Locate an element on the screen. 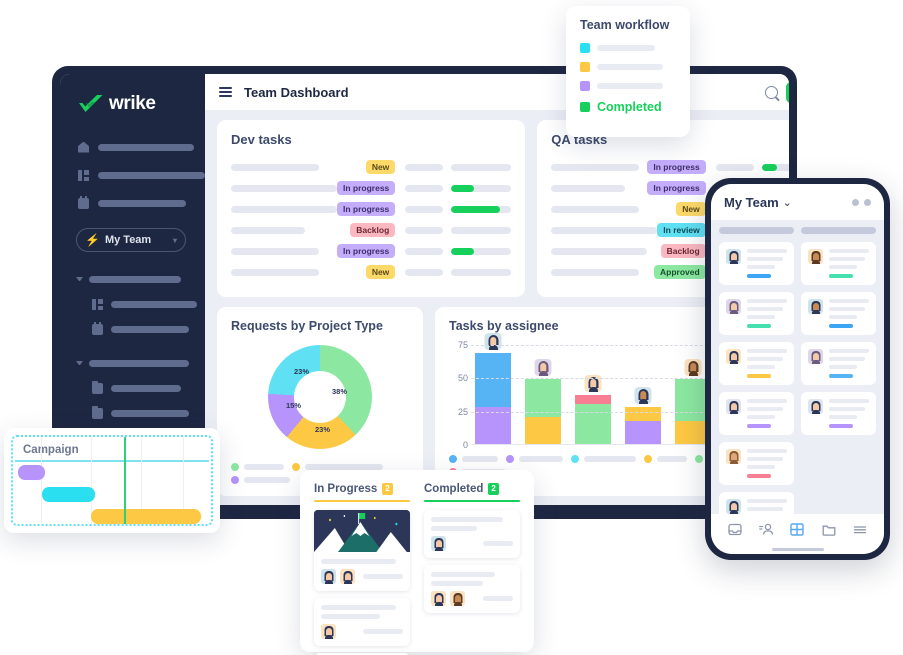 This screenshot has height=655, width=903. table-row: Backlog is located at coordinates (371, 230).